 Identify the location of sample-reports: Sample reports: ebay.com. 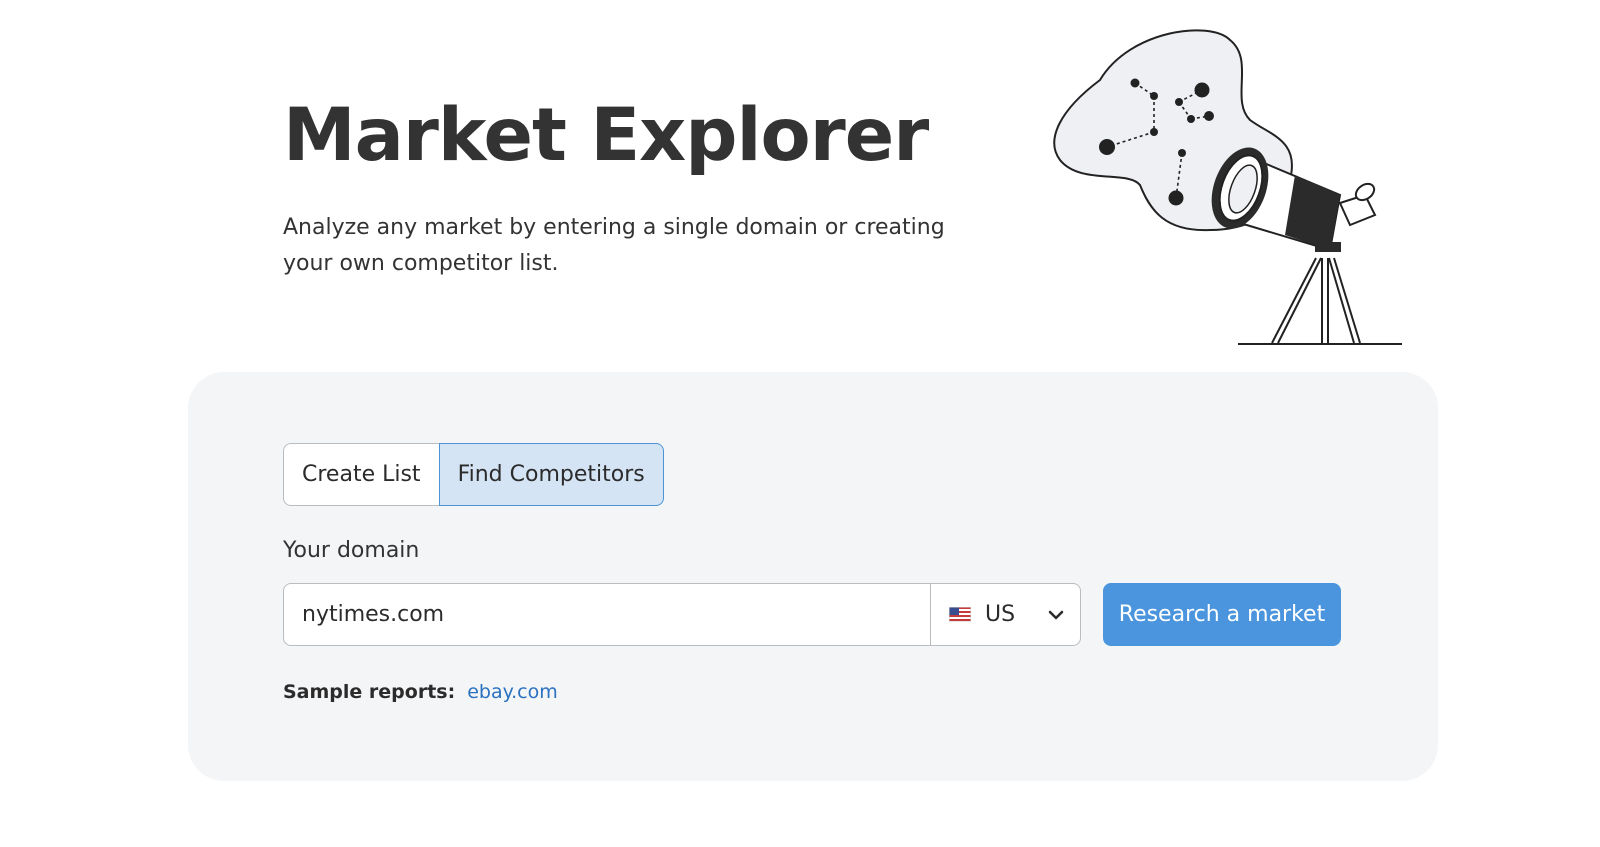
(420, 692).